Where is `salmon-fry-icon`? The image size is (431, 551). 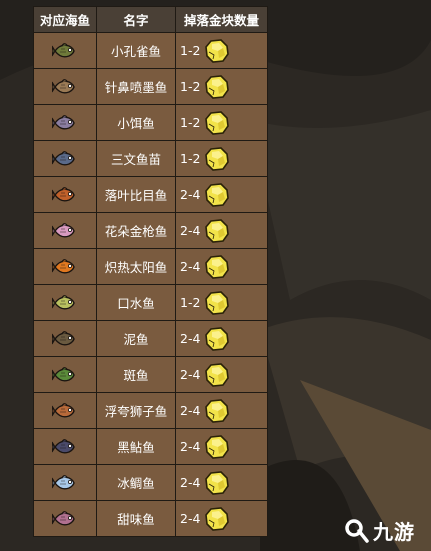 salmon-fry-icon is located at coordinates (63, 158).